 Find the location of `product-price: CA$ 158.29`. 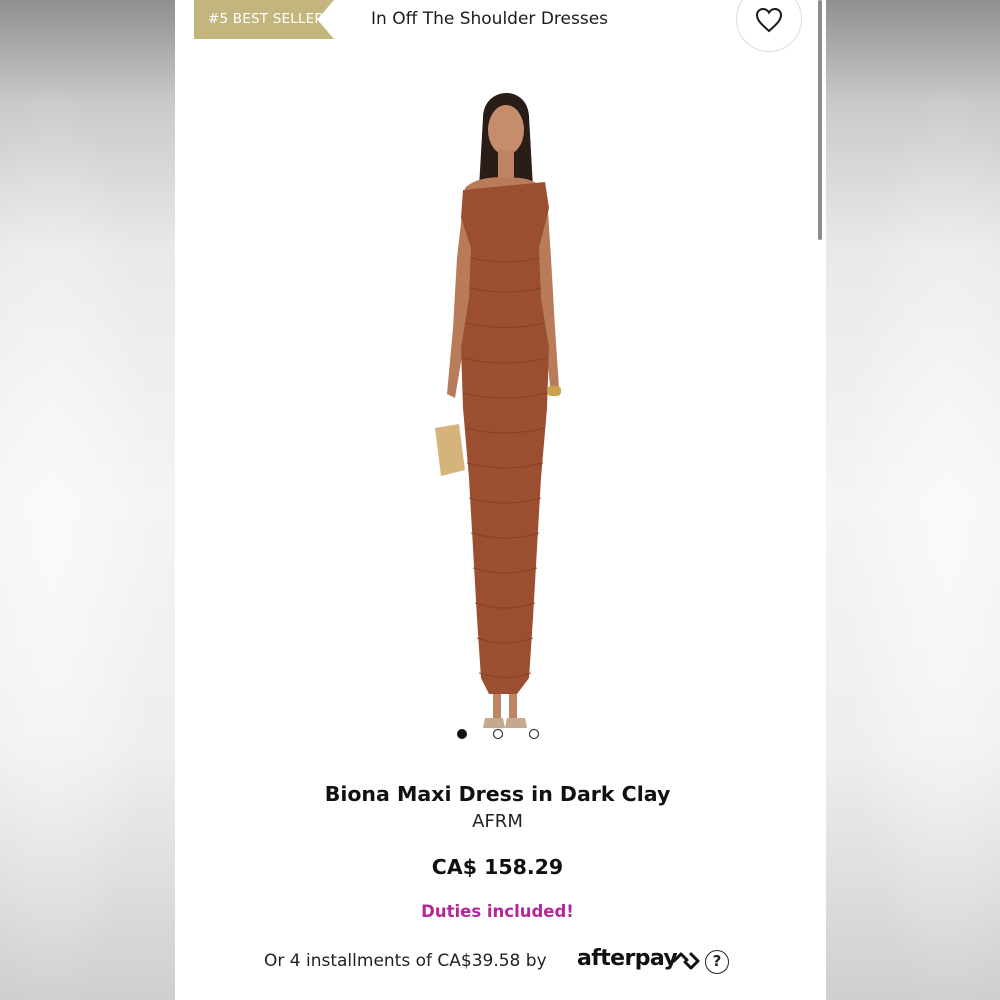

product-price: CA$ 158.29 is located at coordinates (497, 867).